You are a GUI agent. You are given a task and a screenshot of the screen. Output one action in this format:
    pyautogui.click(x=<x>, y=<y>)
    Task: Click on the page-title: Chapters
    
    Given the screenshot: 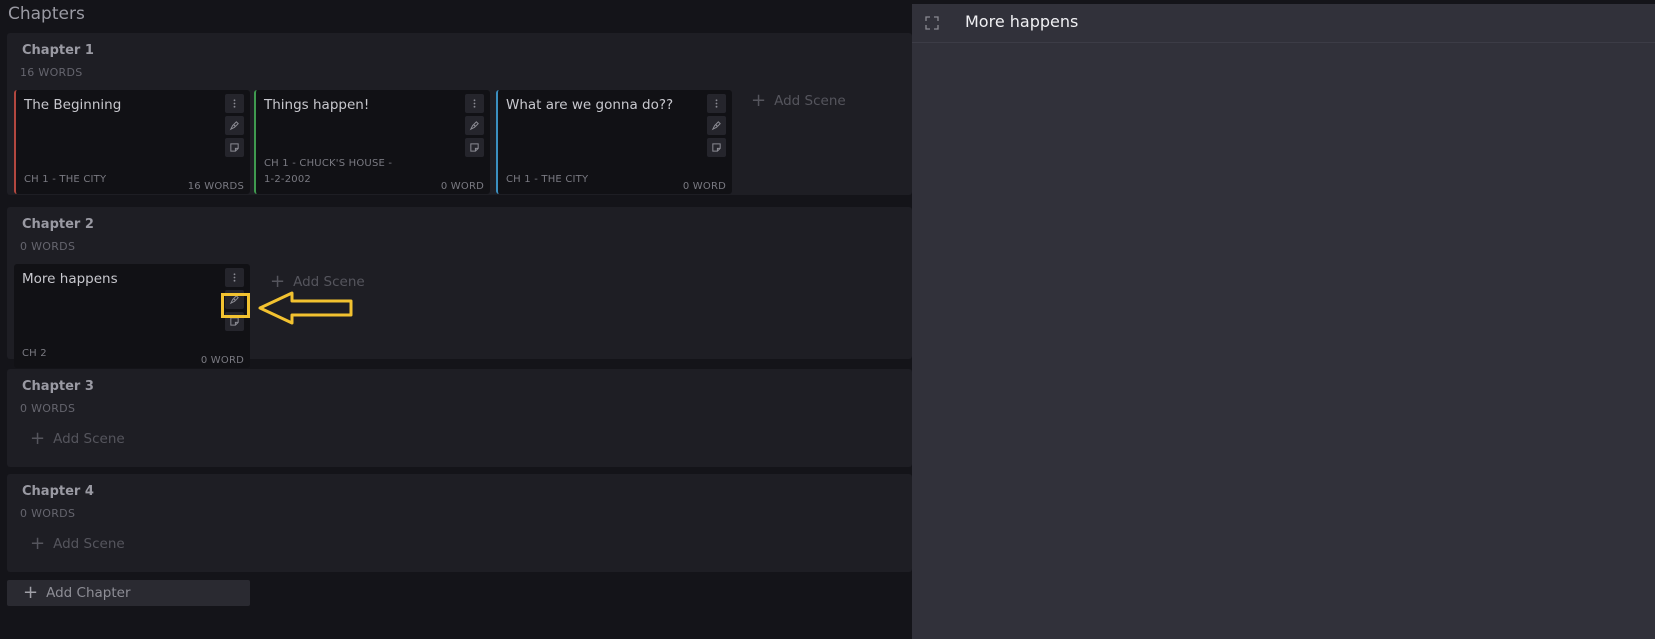 What is the action you would take?
    pyautogui.click(x=46, y=14)
    